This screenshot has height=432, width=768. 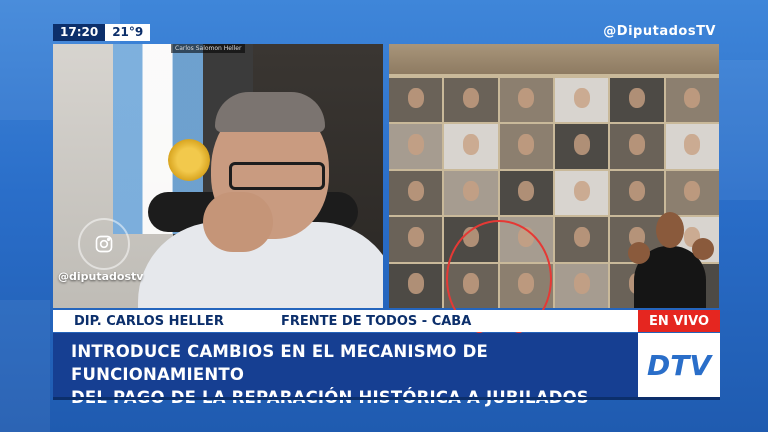 What do you see at coordinates (679, 321) in the screenshot?
I see `live-badge: EN VIVO` at bounding box center [679, 321].